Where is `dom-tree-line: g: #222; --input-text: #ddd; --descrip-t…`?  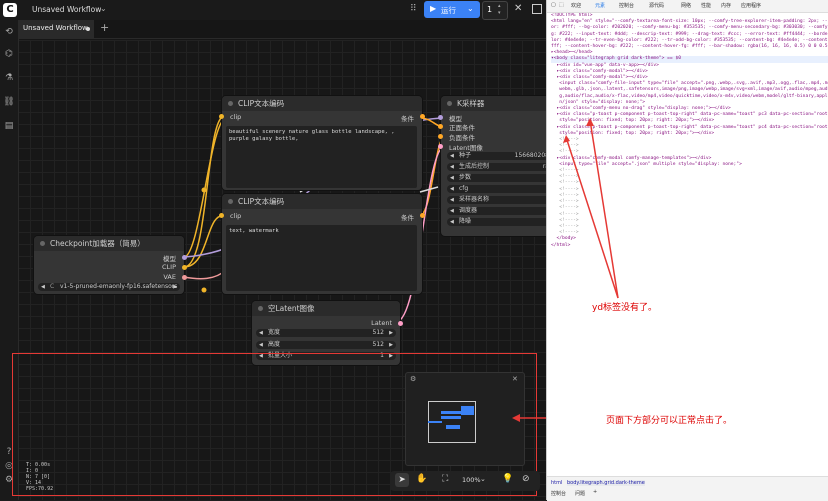 dom-tree-line: g: #222; --input-text: #ddd; --descrip-t… is located at coordinates (689, 35).